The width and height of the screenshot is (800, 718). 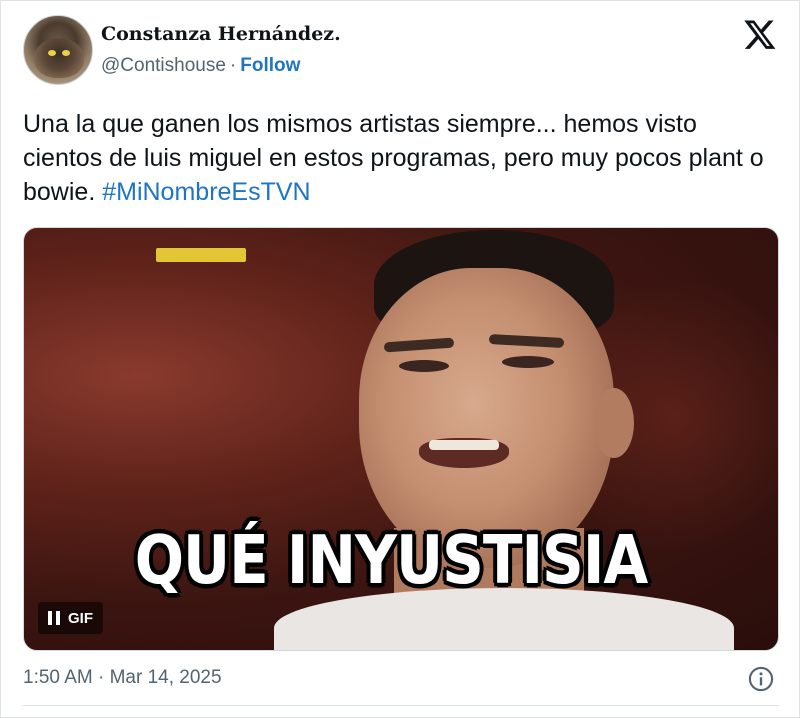 I want to click on post-timestamp: 1:50 AM · Mar 14, 2025, so click(x=122, y=678).